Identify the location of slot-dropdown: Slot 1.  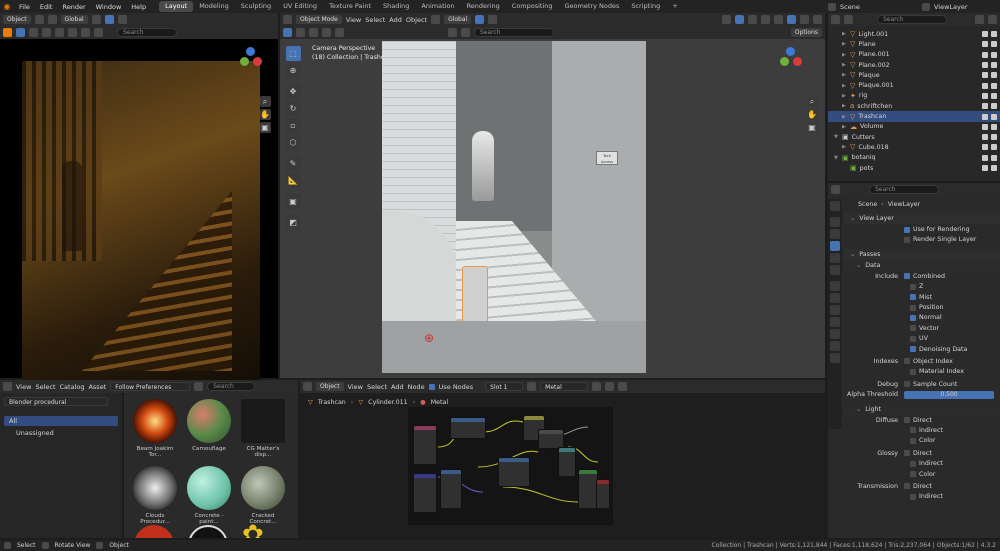
(504, 386).